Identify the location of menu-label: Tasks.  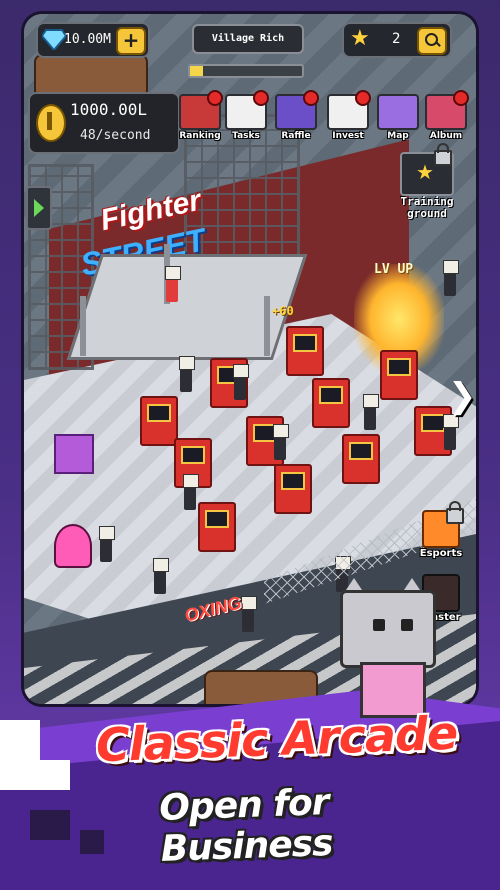
(246, 136).